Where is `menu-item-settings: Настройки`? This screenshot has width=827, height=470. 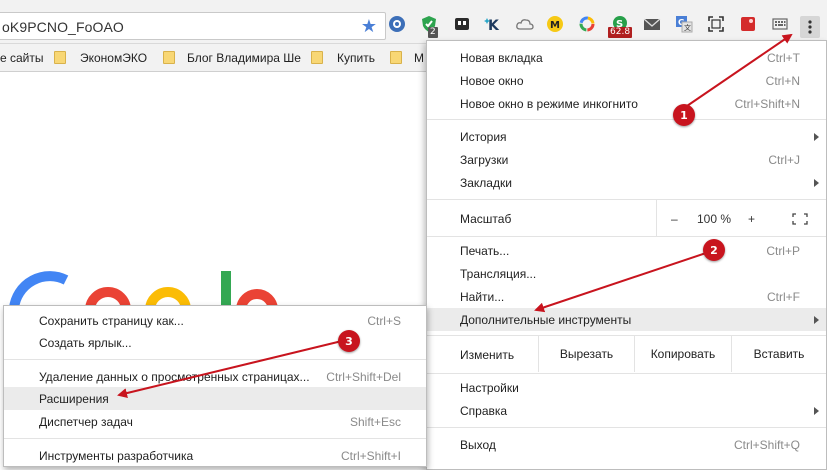
menu-item-settings: Настройки is located at coordinates (626, 387).